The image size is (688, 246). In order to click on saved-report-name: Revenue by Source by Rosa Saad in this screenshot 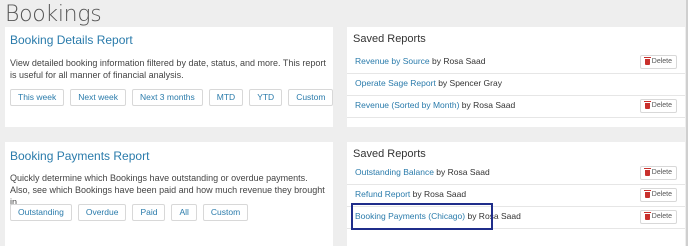, I will do `click(420, 61)`.